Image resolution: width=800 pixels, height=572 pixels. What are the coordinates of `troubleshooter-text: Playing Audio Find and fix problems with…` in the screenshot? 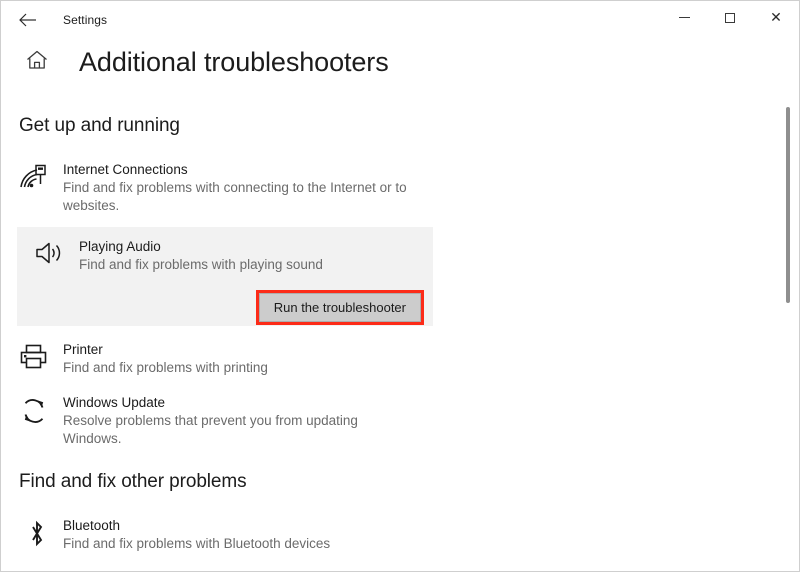 It's located at (201, 256).